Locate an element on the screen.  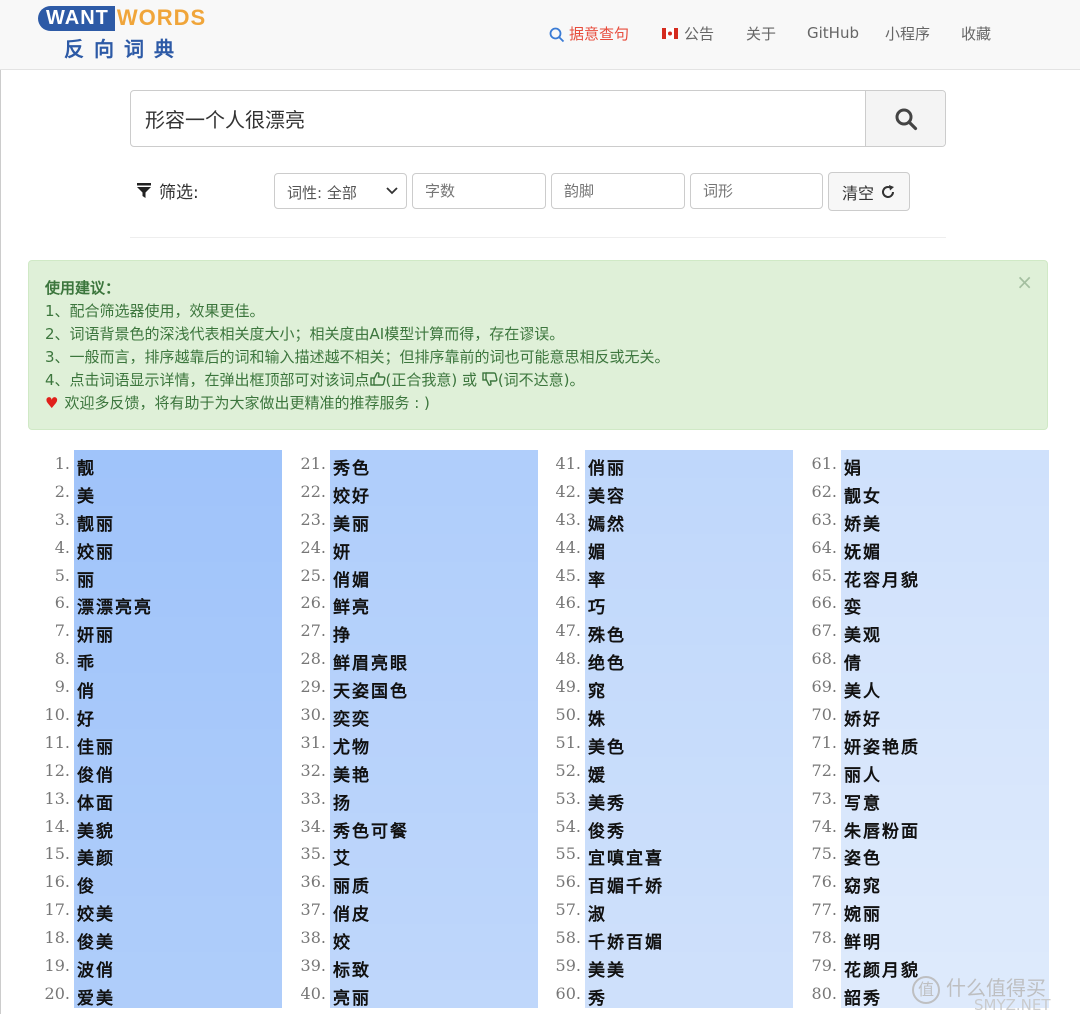
result-word: 窕 is located at coordinates (689, 687).